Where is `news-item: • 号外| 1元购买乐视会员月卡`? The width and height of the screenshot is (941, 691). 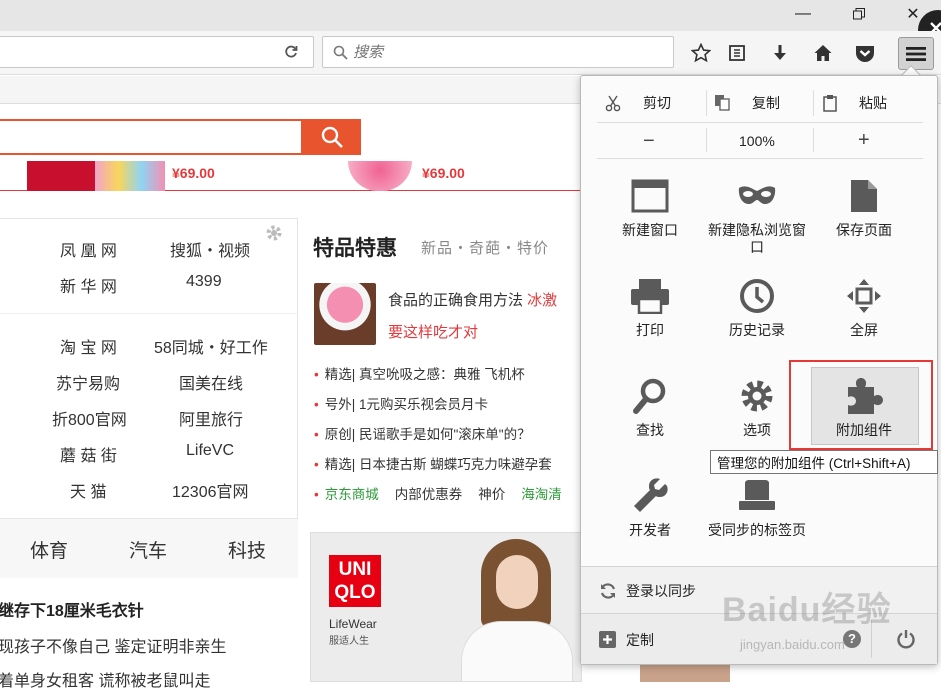 news-item: • 号外| 1元购买乐视会员月卡 is located at coordinates (401, 403).